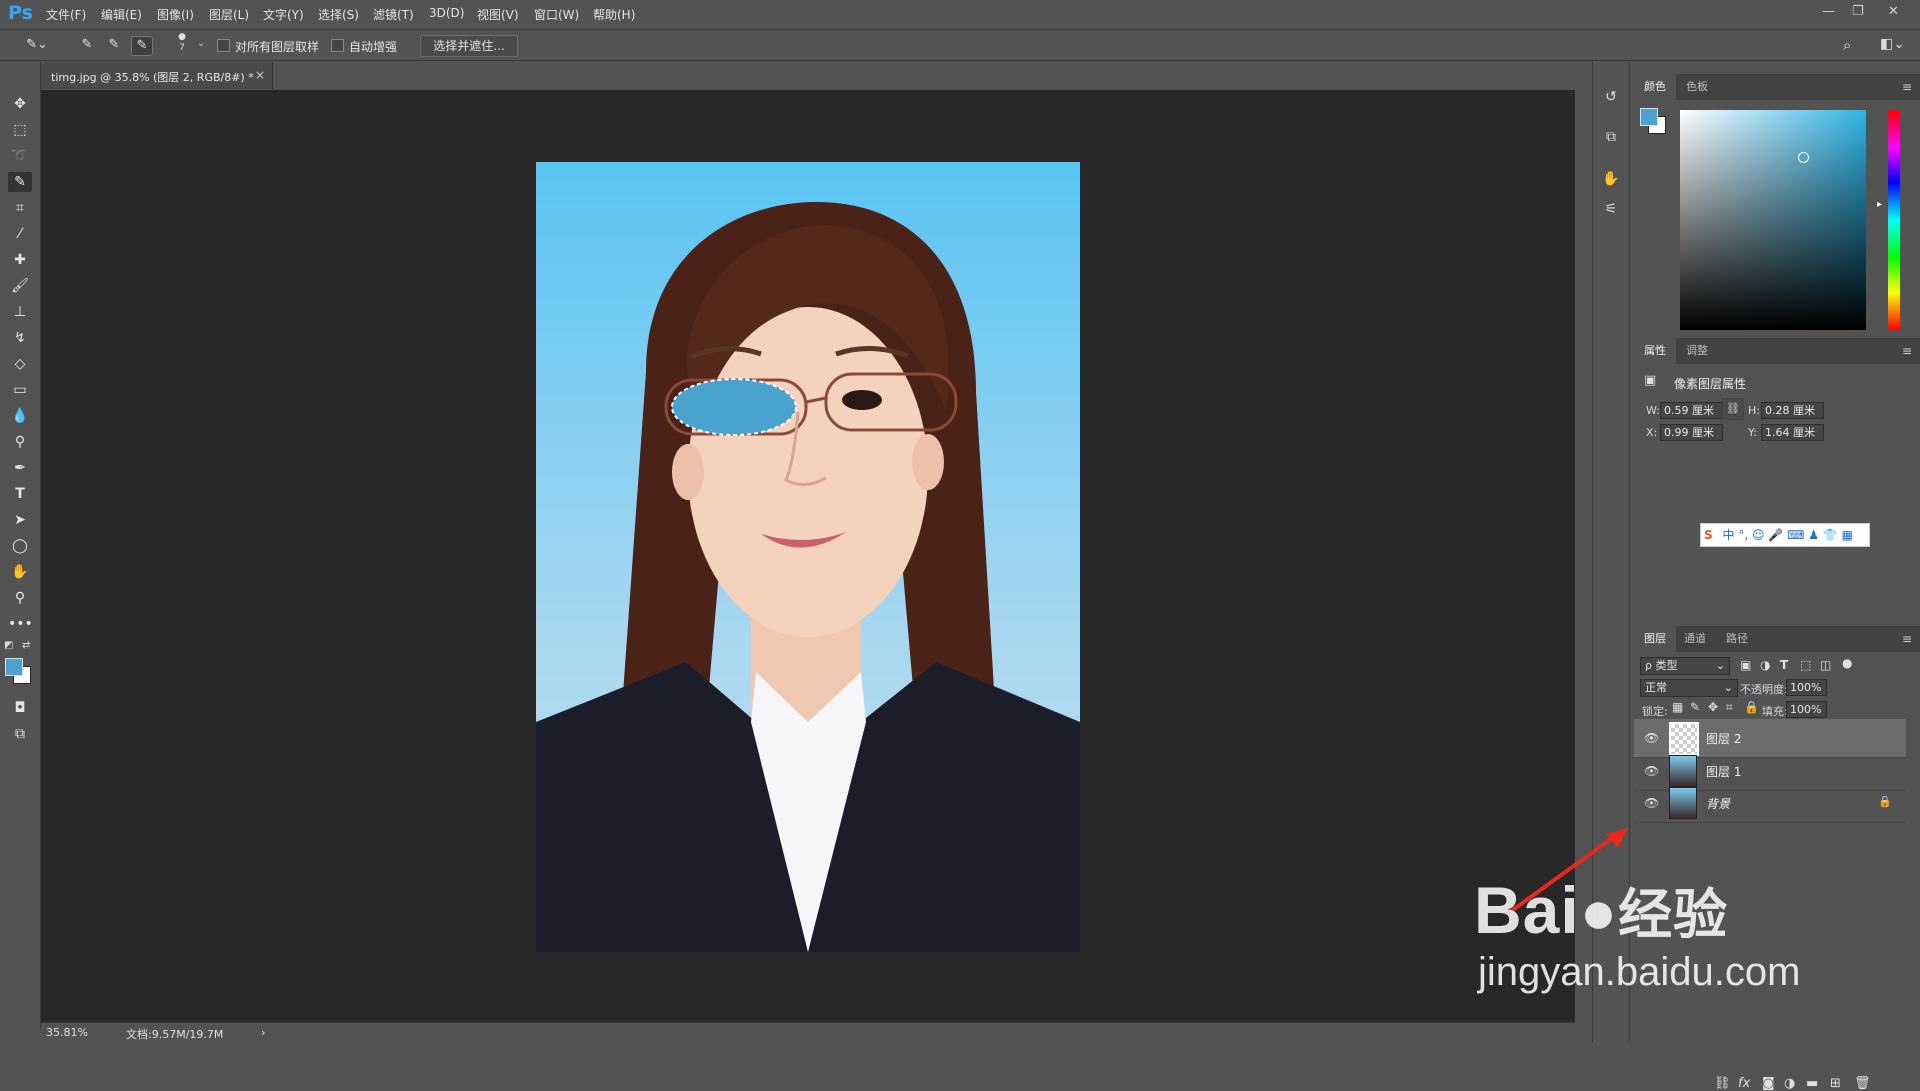 The image size is (1920, 1091). What do you see at coordinates (1894, 220) in the screenshot?
I see `hue-slider` at bounding box center [1894, 220].